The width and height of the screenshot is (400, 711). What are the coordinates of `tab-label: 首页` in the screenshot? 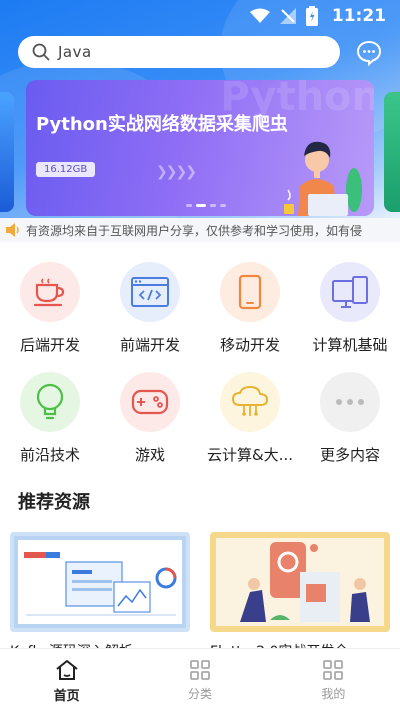 It's located at (66, 696).